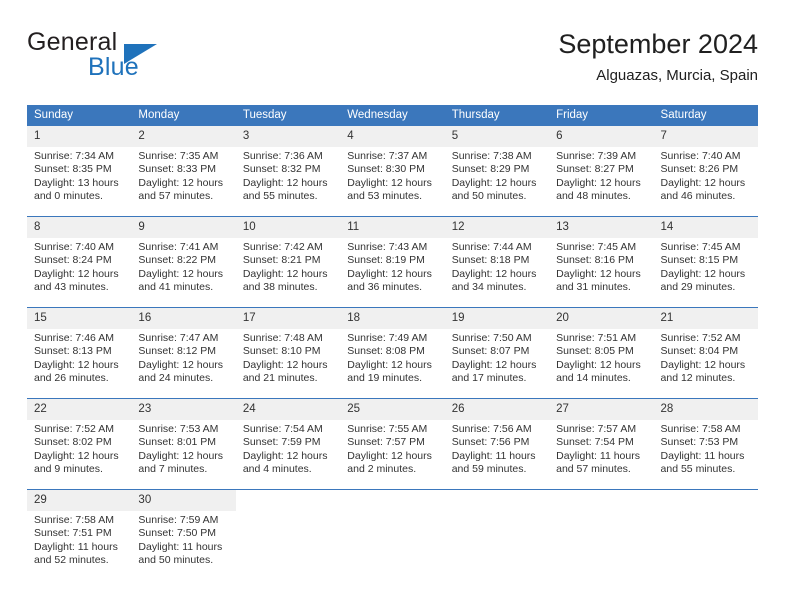 The width and height of the screenshot is (792, 612). Describe the element at coordinates (497, 115) in the screenshot. I see `weekday-header-thursday: Thursday` at that location.